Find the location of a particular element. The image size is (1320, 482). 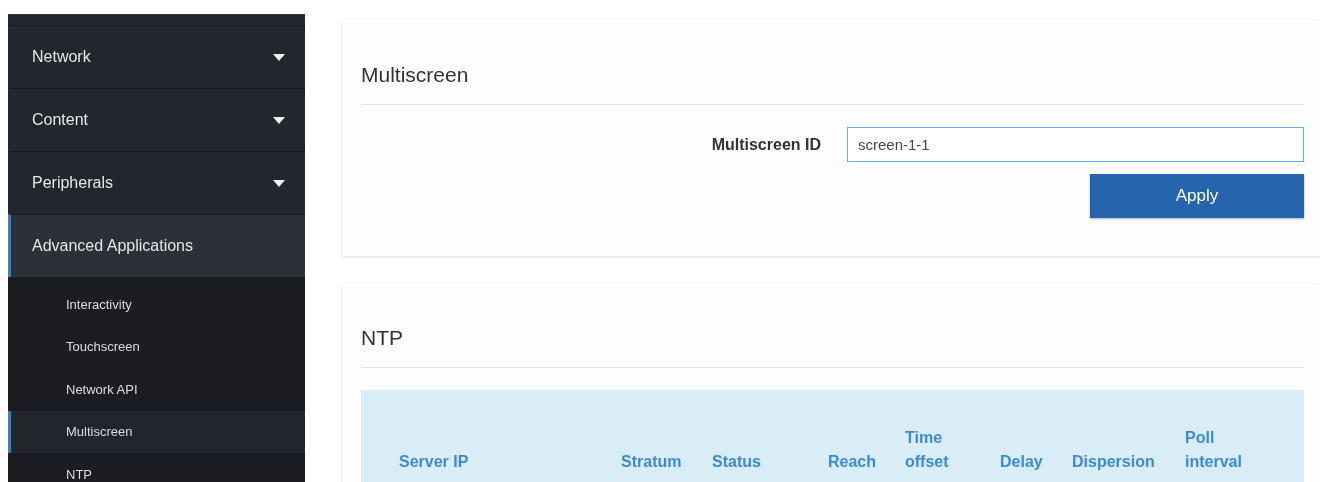

panel-title: NTP is located at coordinates (832, 326).